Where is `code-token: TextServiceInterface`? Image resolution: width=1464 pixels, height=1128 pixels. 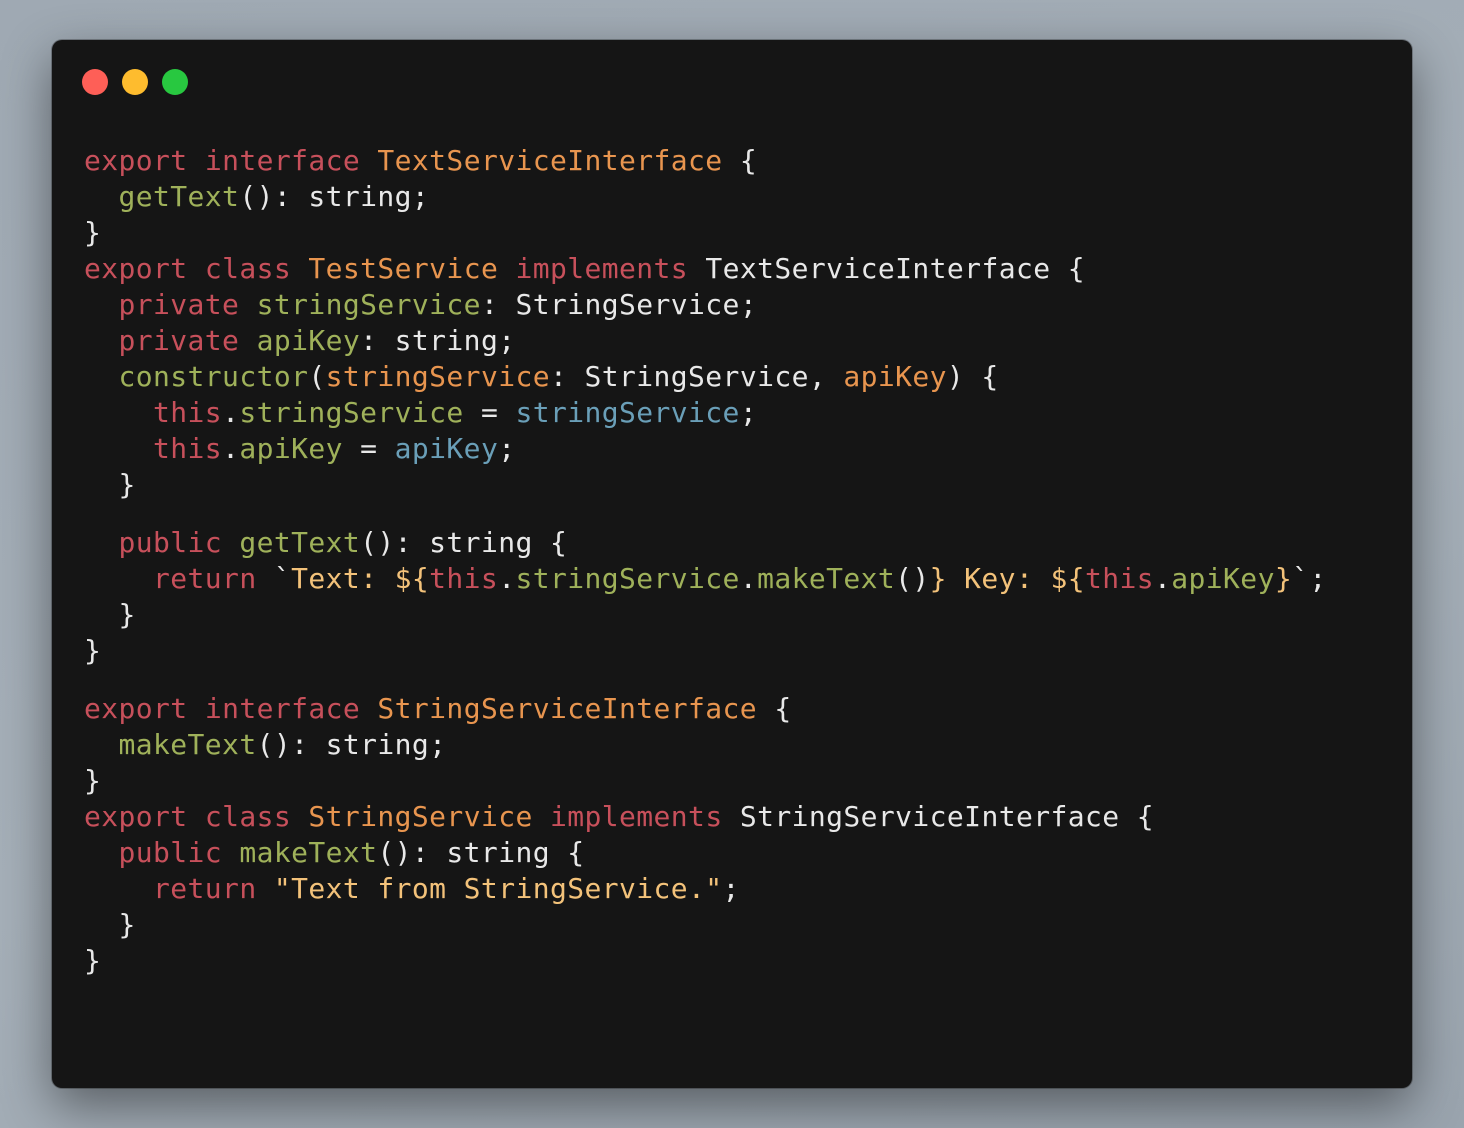 code-token: TextServiceInterface is located at coordinates (550, 160).